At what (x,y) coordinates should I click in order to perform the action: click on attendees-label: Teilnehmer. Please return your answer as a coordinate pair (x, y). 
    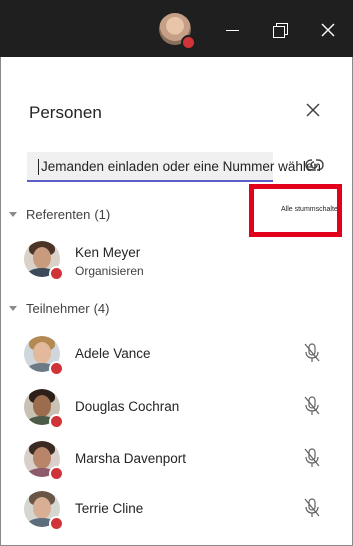
    Looking at the image, I should click on (58, 308).